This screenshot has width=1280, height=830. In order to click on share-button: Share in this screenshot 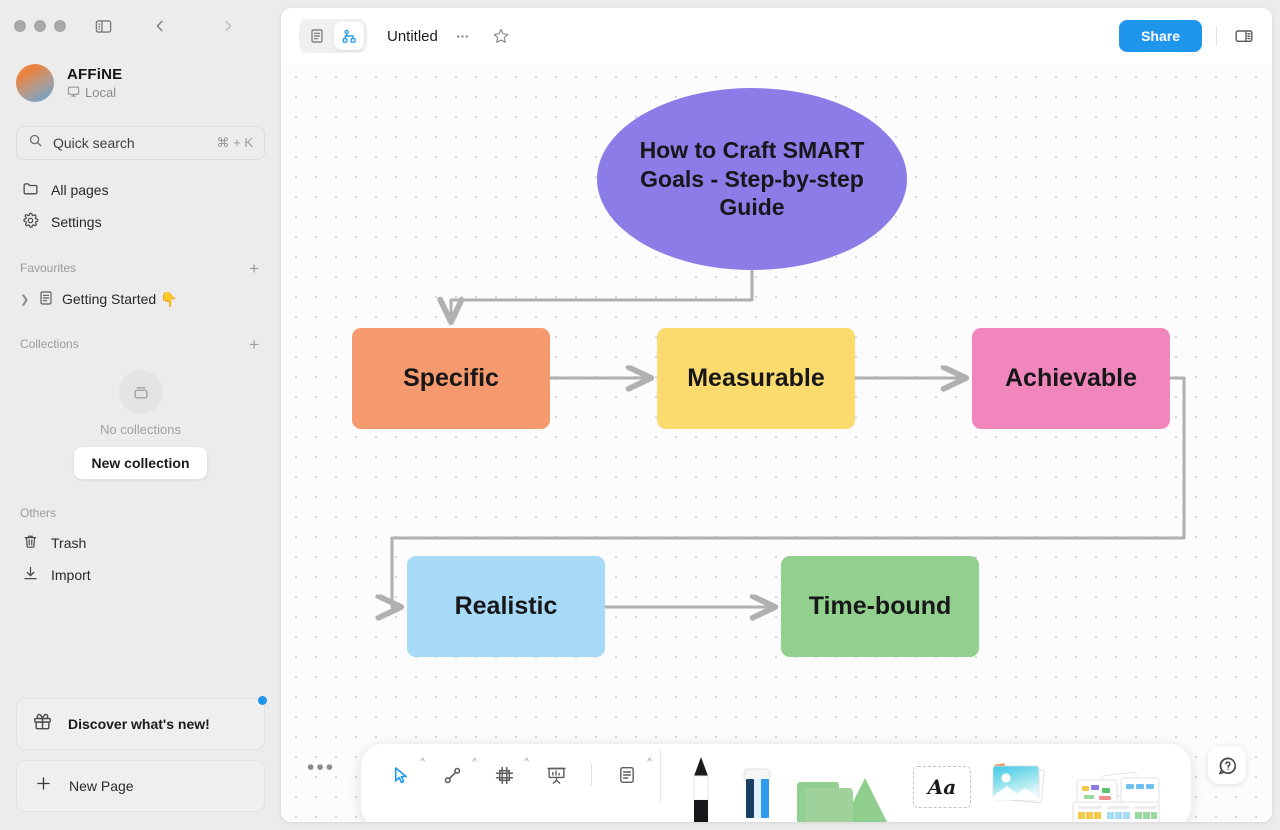, I will do `click(1160, 36)`.